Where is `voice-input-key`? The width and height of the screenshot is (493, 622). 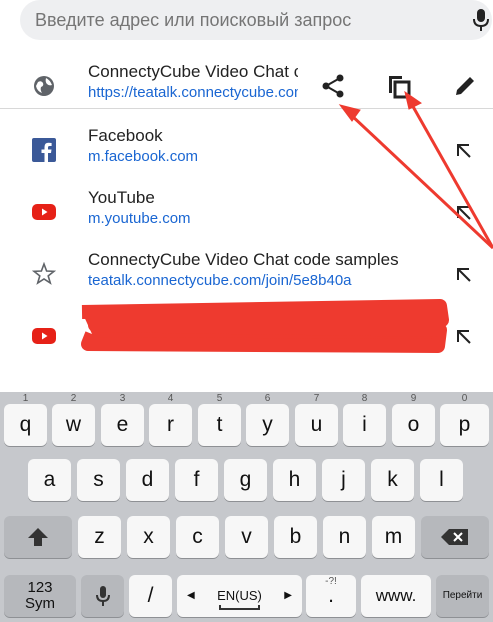 voice-input-key is located at coordinates (102, 596).